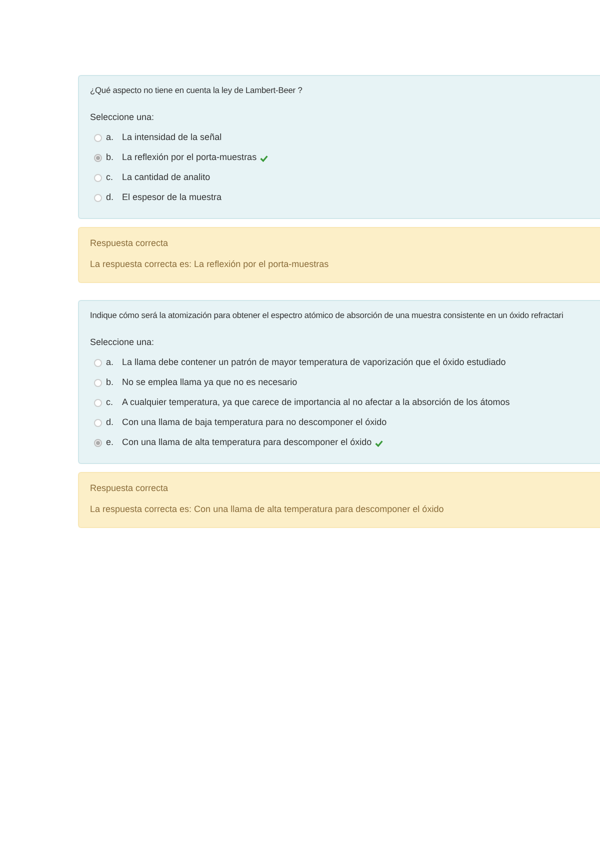  Describe the element at coordinates (267, 509) in the screenshot. I see `feedback-text: La respuesta correcta es: Con una llama de alta temperatura para descomponer el óxido` at that location.